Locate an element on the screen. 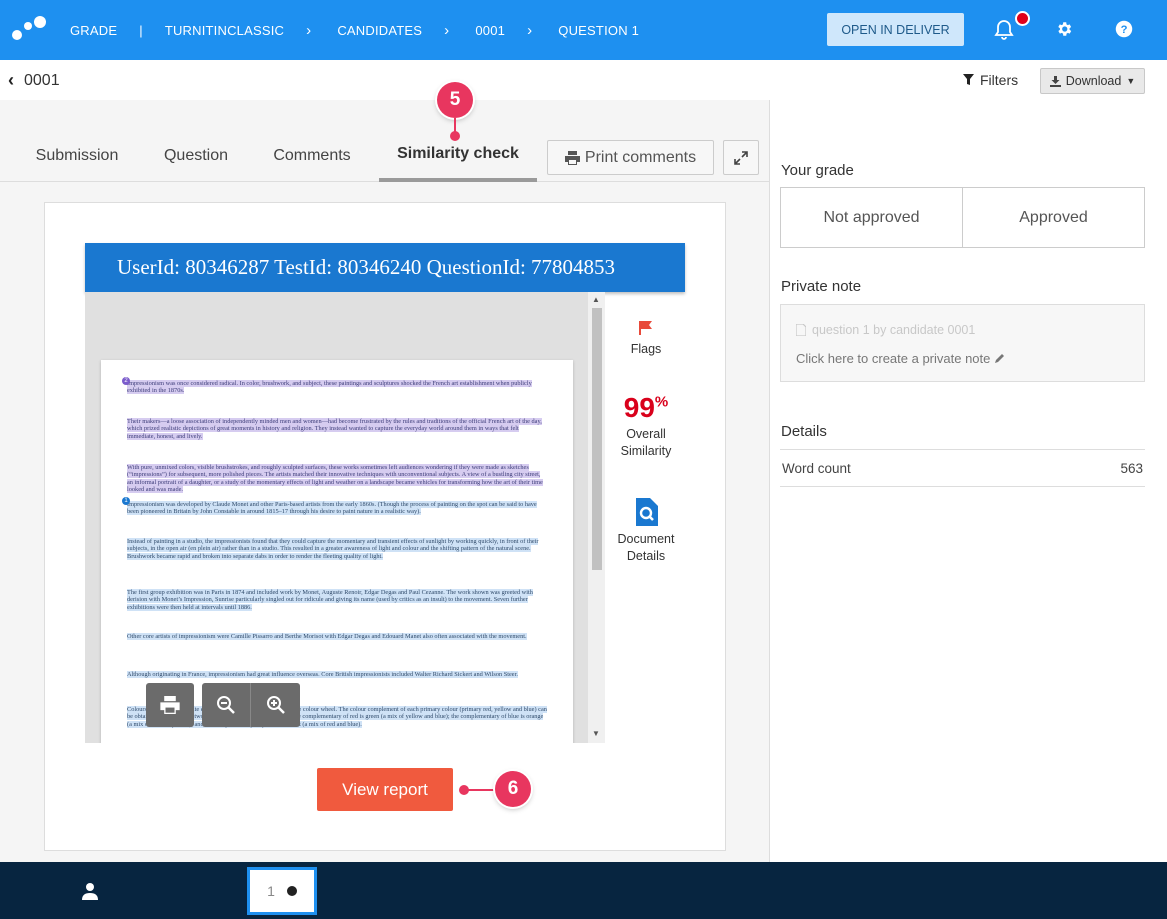 The height and width of the screenshot is (919, 1167). document-details-label-1: Document is located at coordinates (646, 539).